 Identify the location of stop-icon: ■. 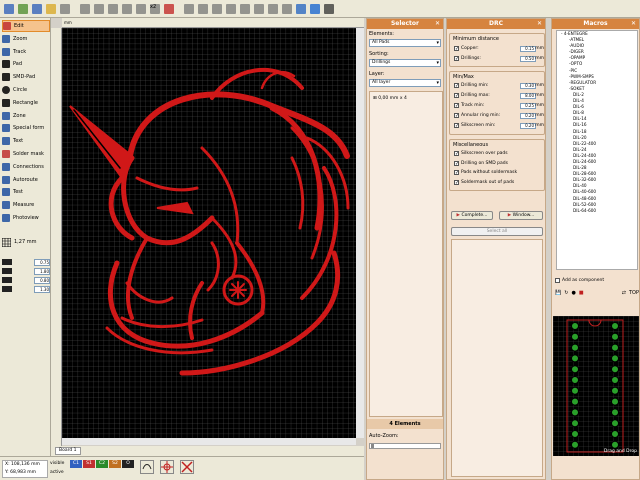
(581, 293).